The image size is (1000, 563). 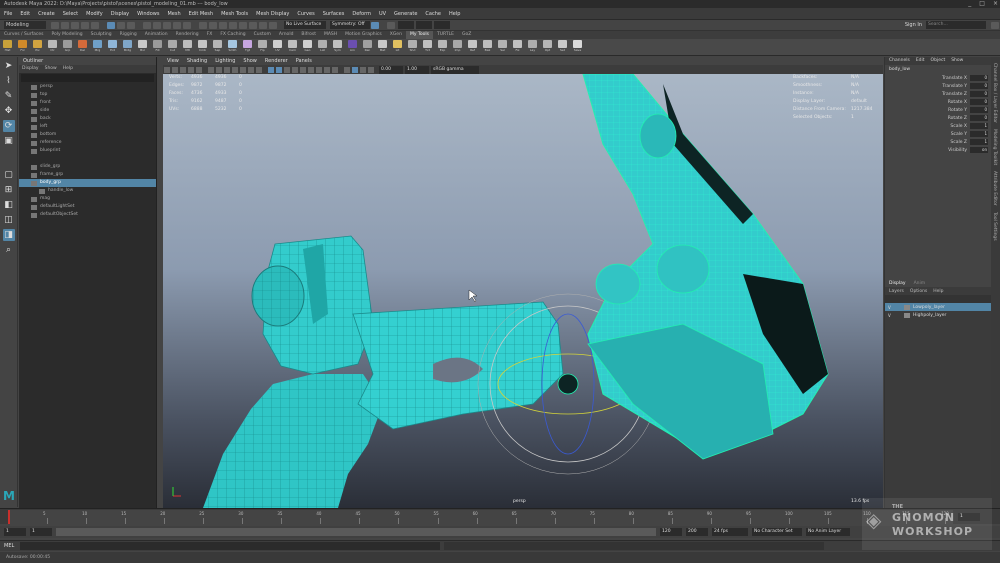 I want to click on shelf-button: Bak, so click(x=487, y=47).